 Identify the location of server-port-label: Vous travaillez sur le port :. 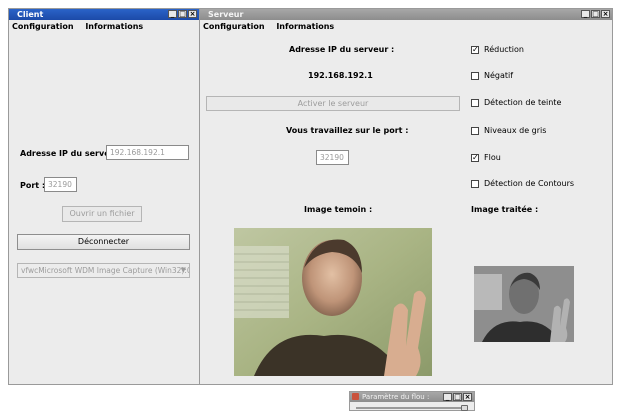
(347, 130).